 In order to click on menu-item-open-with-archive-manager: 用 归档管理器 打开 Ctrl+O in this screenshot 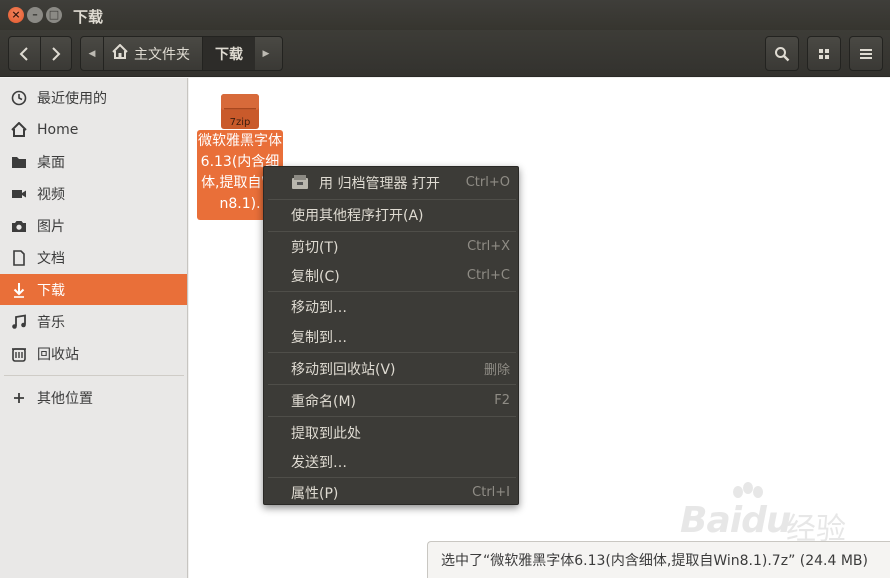, I will do `click(391, 182)`.